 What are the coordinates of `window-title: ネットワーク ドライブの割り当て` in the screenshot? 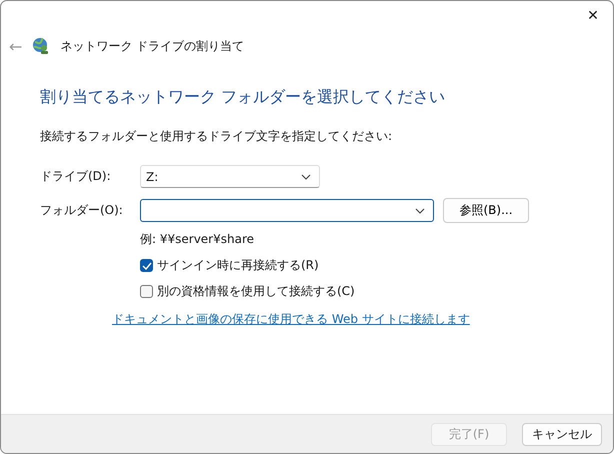 It's located at (152, 46).